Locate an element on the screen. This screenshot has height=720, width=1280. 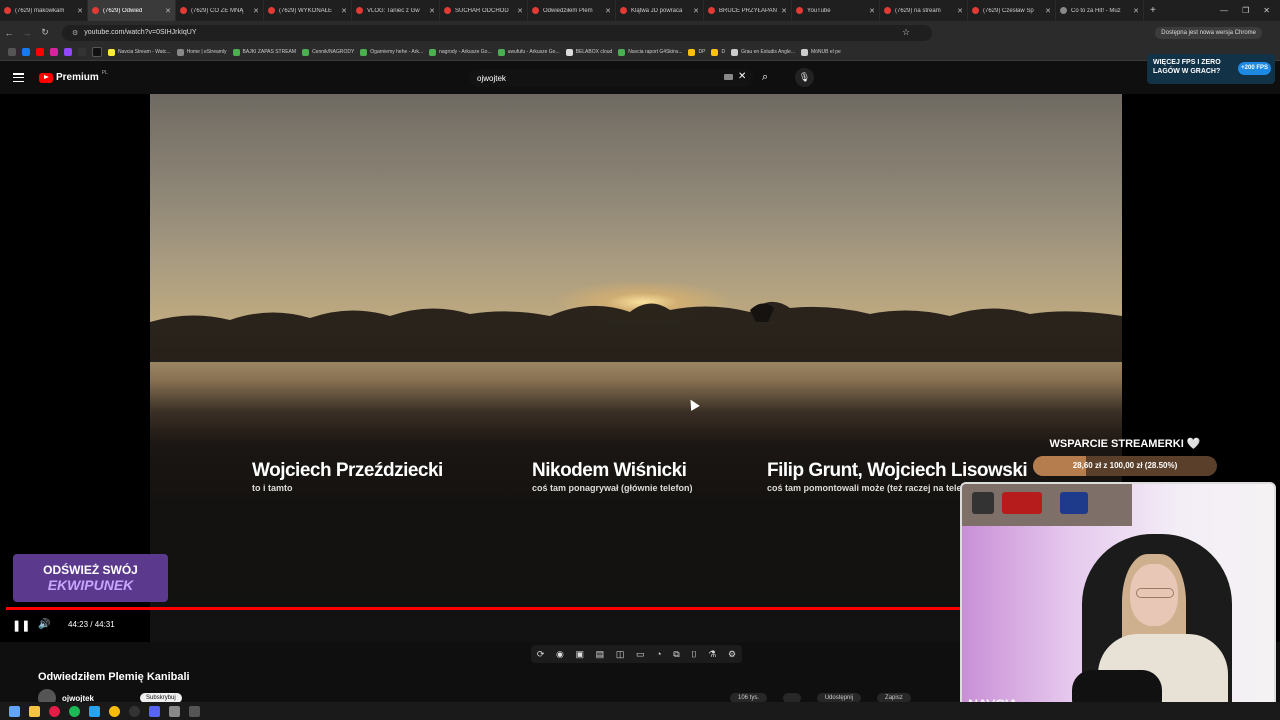
chrome-icon is located at coordinates (114, 711).